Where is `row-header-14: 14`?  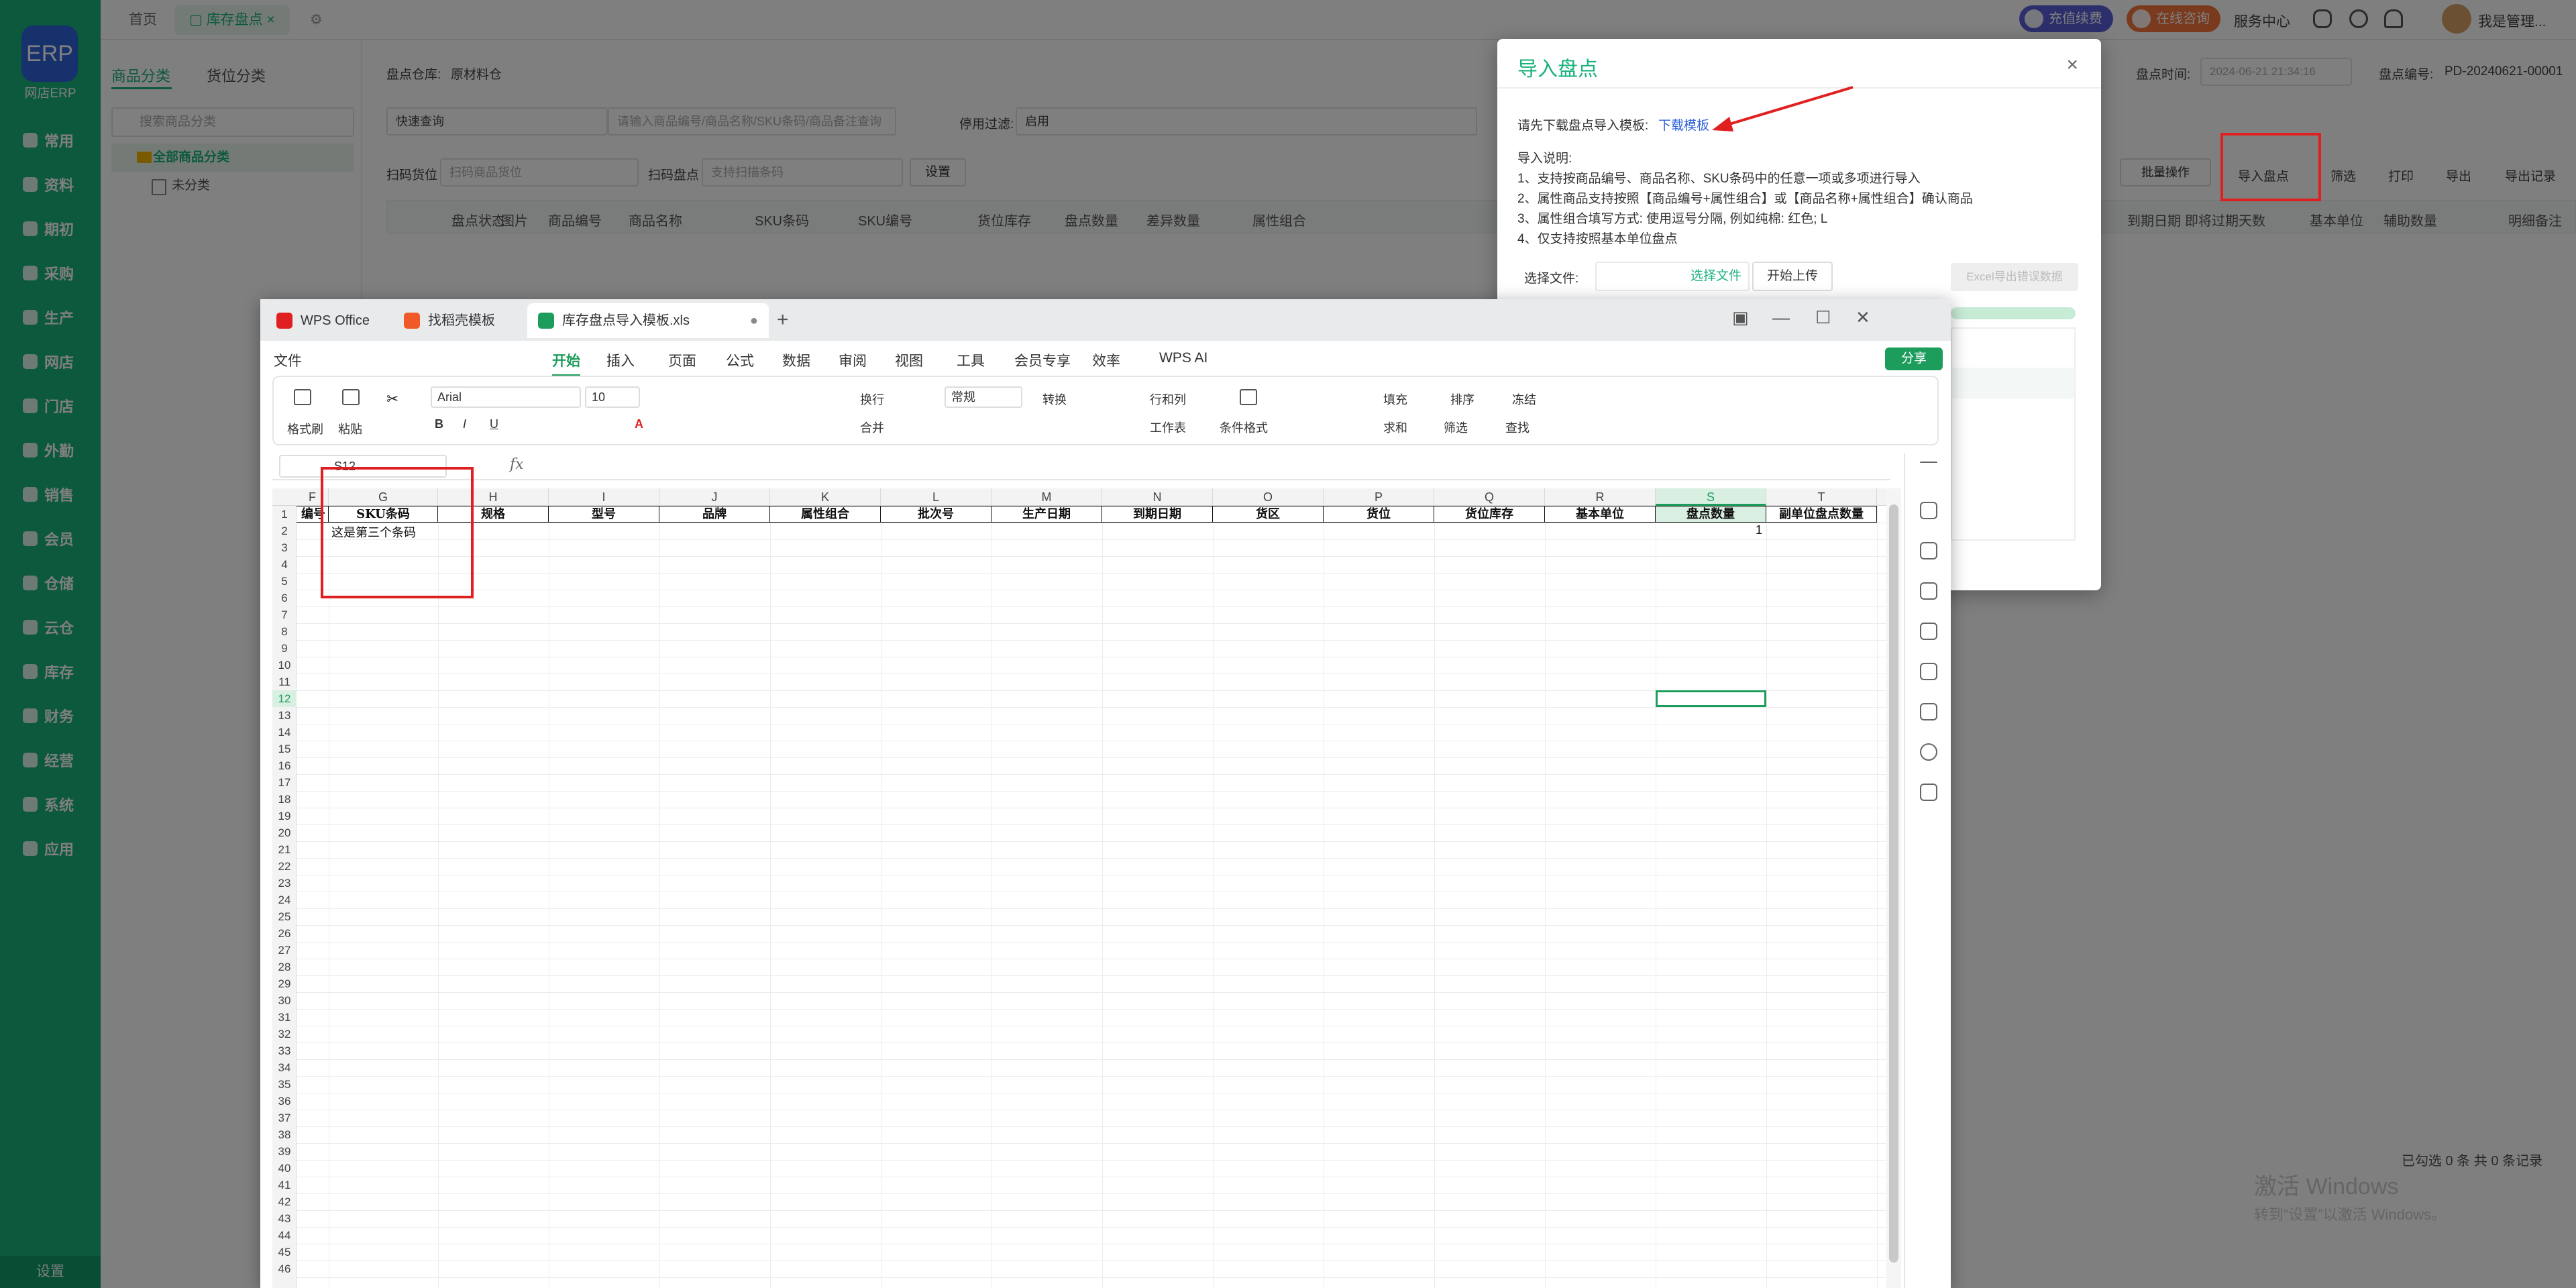
row-header-14: 14 is located at coordinates (284, 732).